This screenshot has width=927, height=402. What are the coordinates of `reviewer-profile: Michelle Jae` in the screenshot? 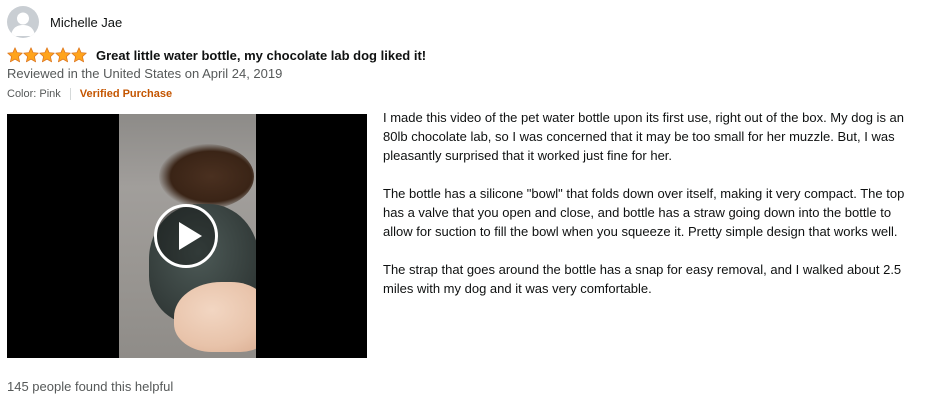 It's located at (64, 22).